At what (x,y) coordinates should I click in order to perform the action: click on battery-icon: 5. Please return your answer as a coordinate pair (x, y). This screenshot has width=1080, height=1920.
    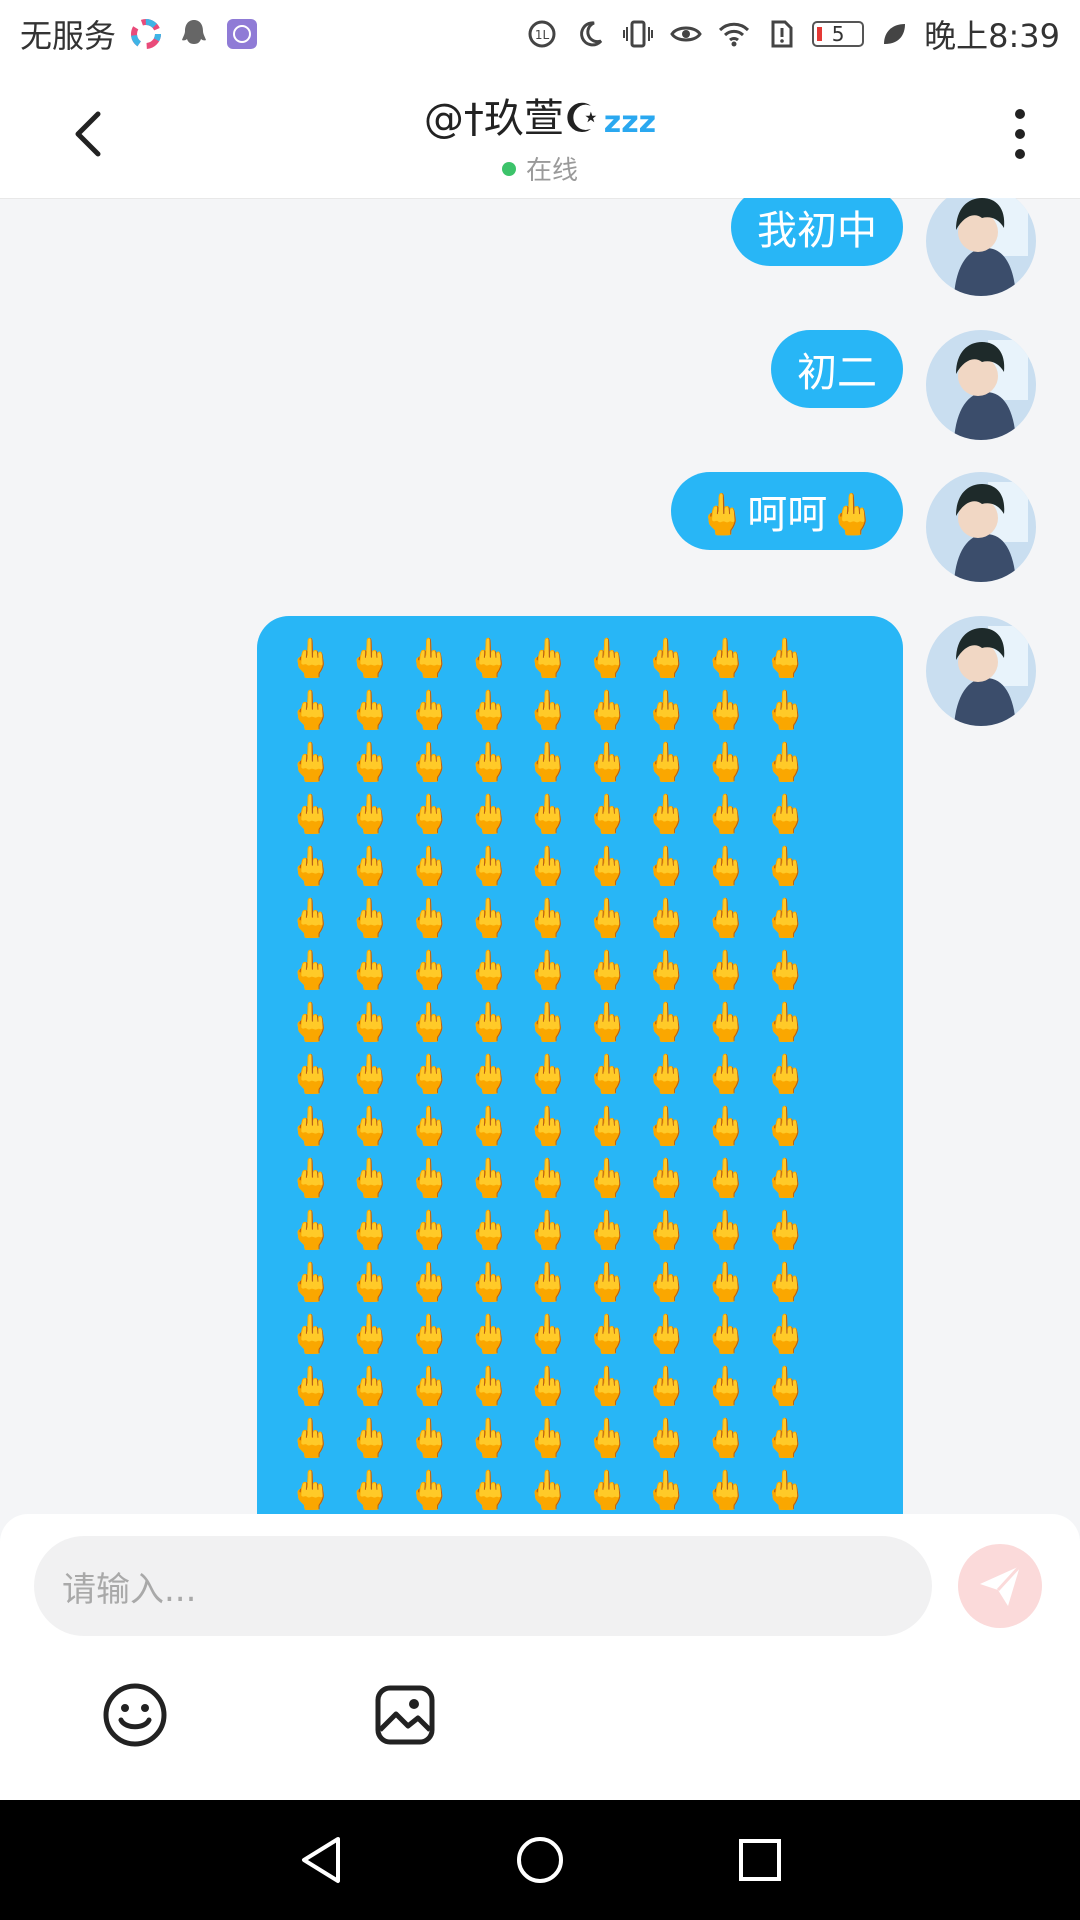
    Looking at the image, I should click on (838, 34).